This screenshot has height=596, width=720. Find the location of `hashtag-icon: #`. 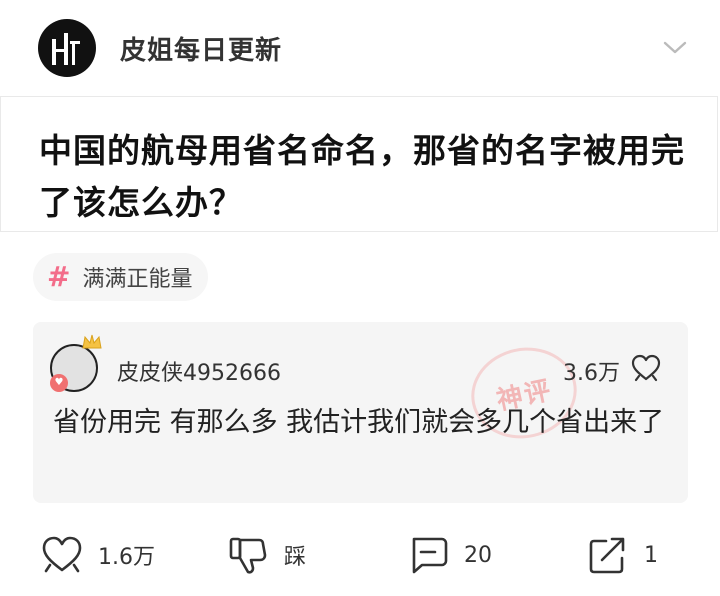

hashtag-icon: # is located at coordinates (59, 276).